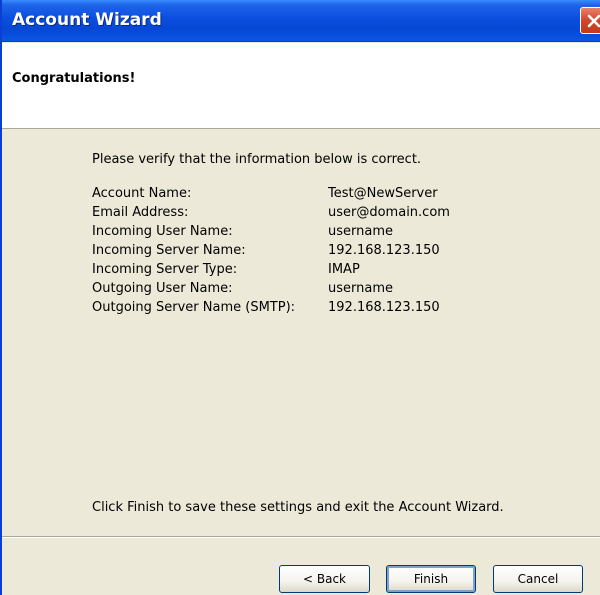 The width and height of the screenshot is (600, 595). What do you see at coordinates (389, 212) in the screenshot?
I see `row-value: user@domain.com` at bounding box center [389, 212].